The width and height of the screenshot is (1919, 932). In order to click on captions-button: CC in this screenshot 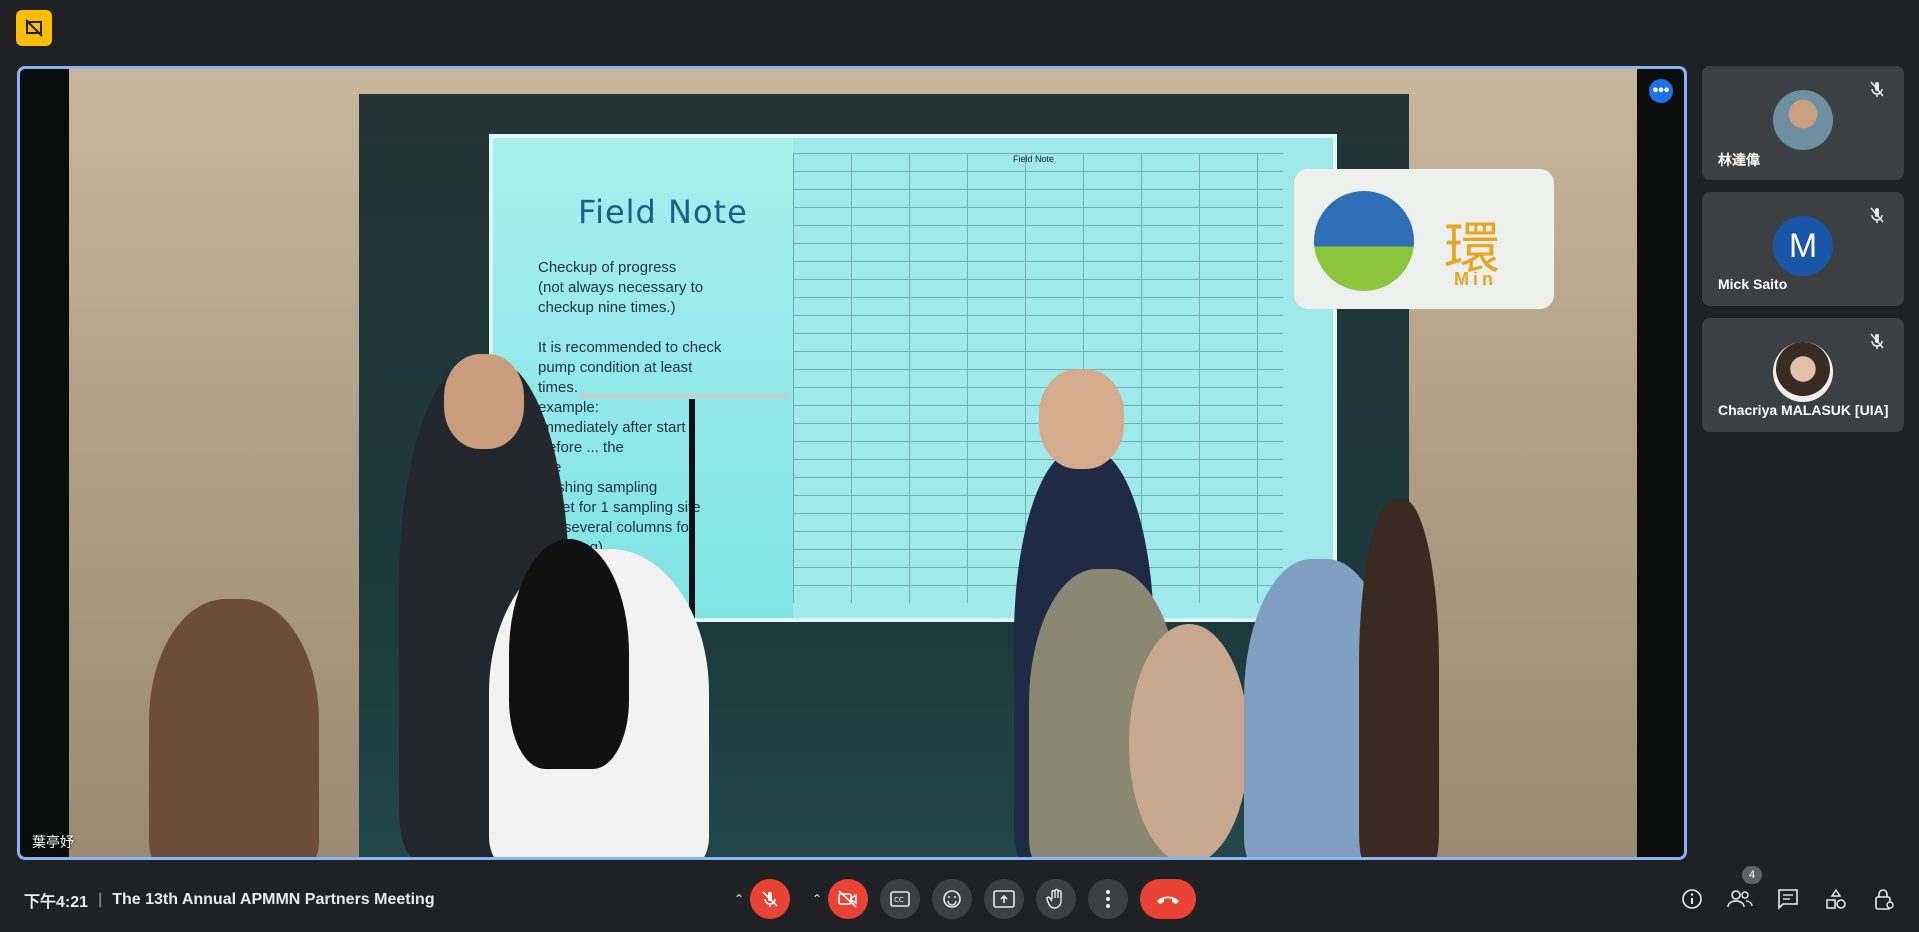, I will do `click(900, 899)`.